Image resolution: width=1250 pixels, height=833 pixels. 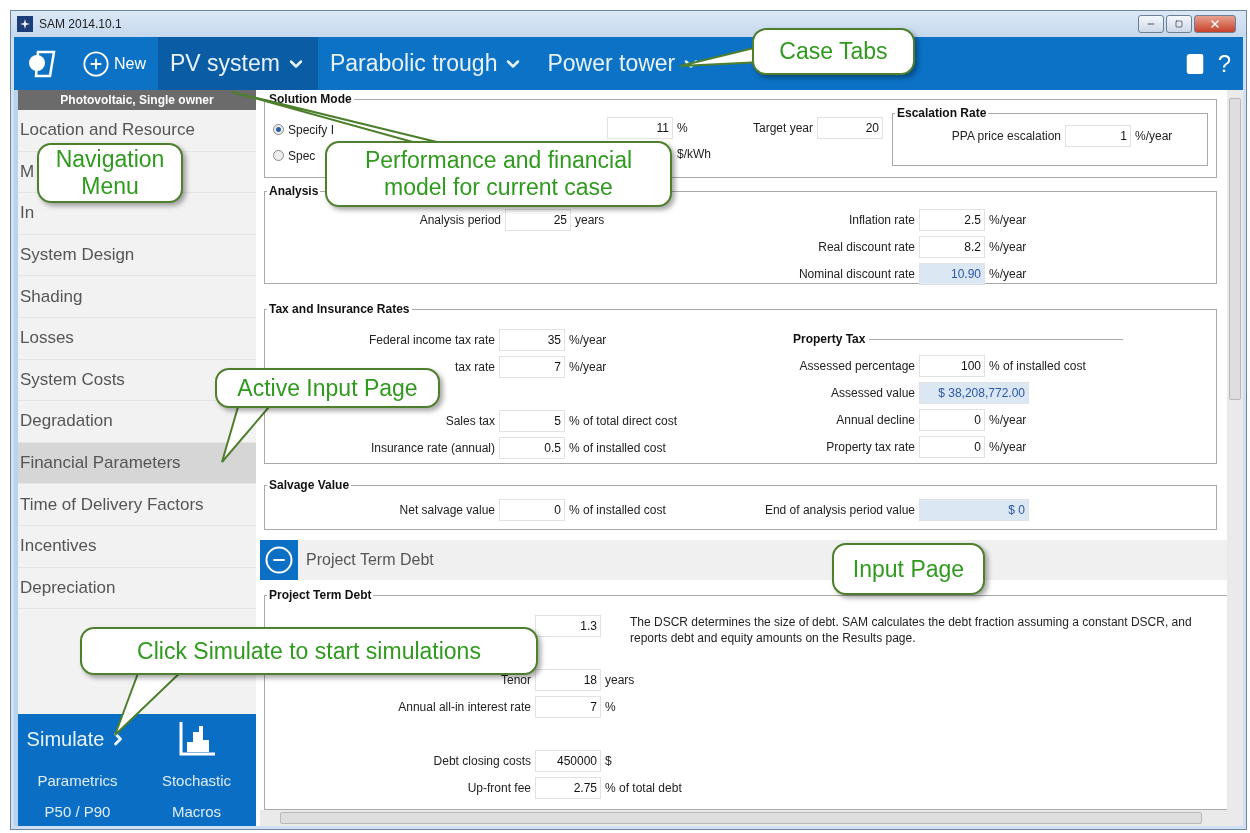 What do you see at coordinates (481, 760) in the screenshot?
I see `field-label: Debt closing costs` at bounding box center [481, 760].